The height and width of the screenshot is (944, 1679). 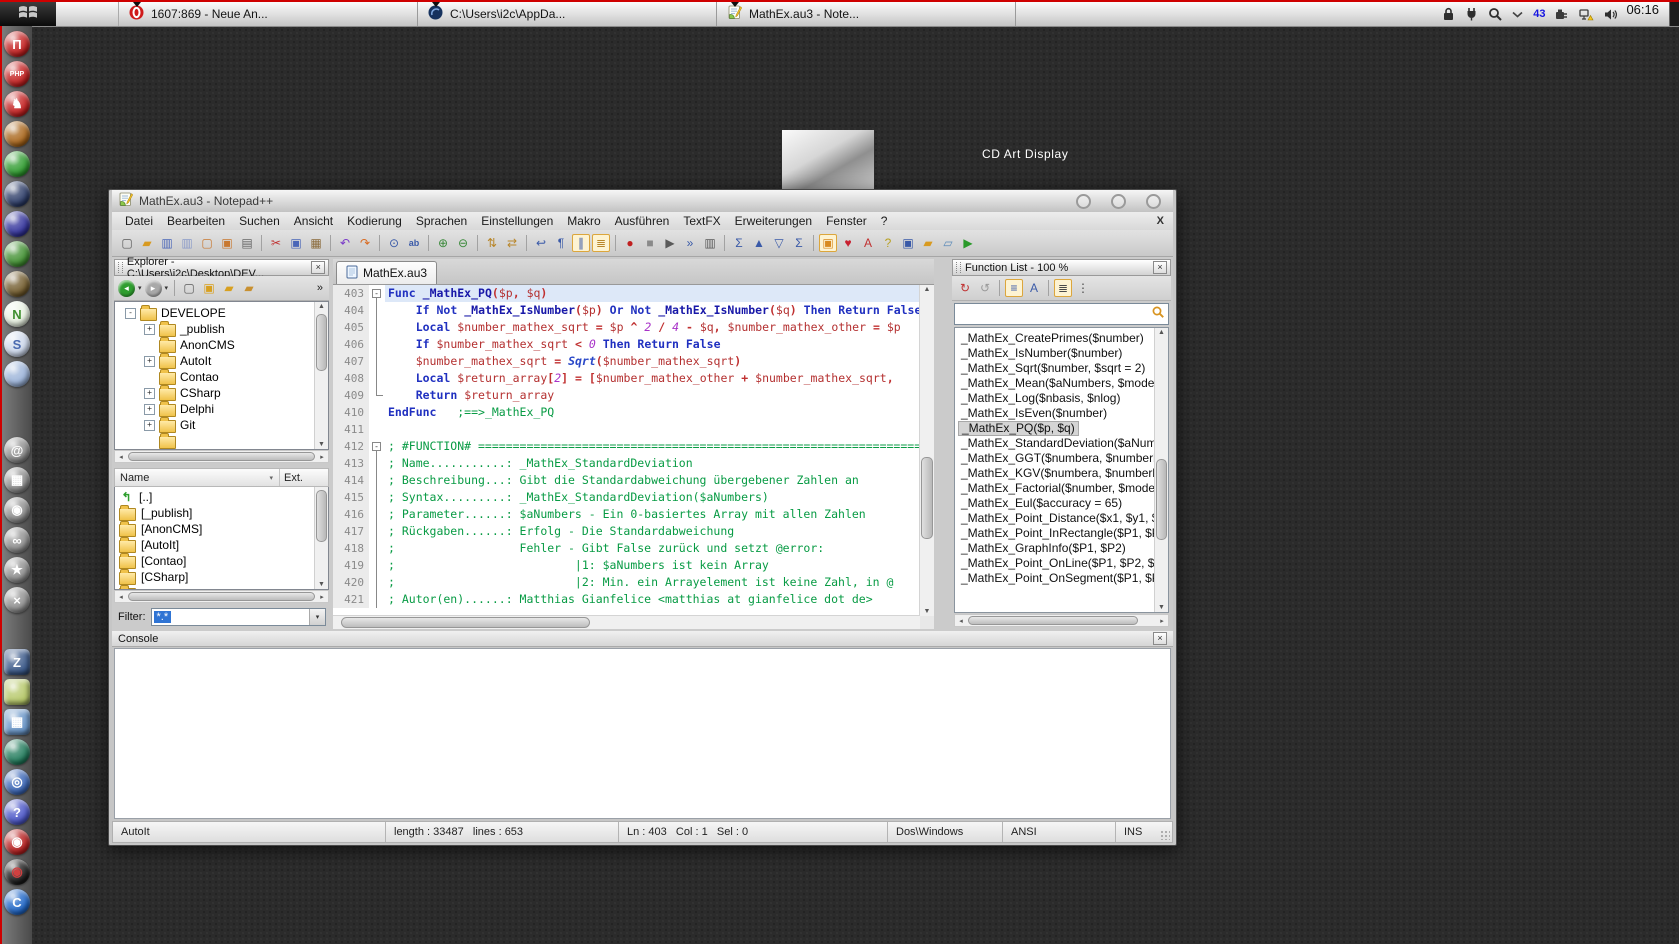 What do you see at coordinates (1153, 201) in the screenshot?
I see `close-button` at bounding box center [1153, 201].